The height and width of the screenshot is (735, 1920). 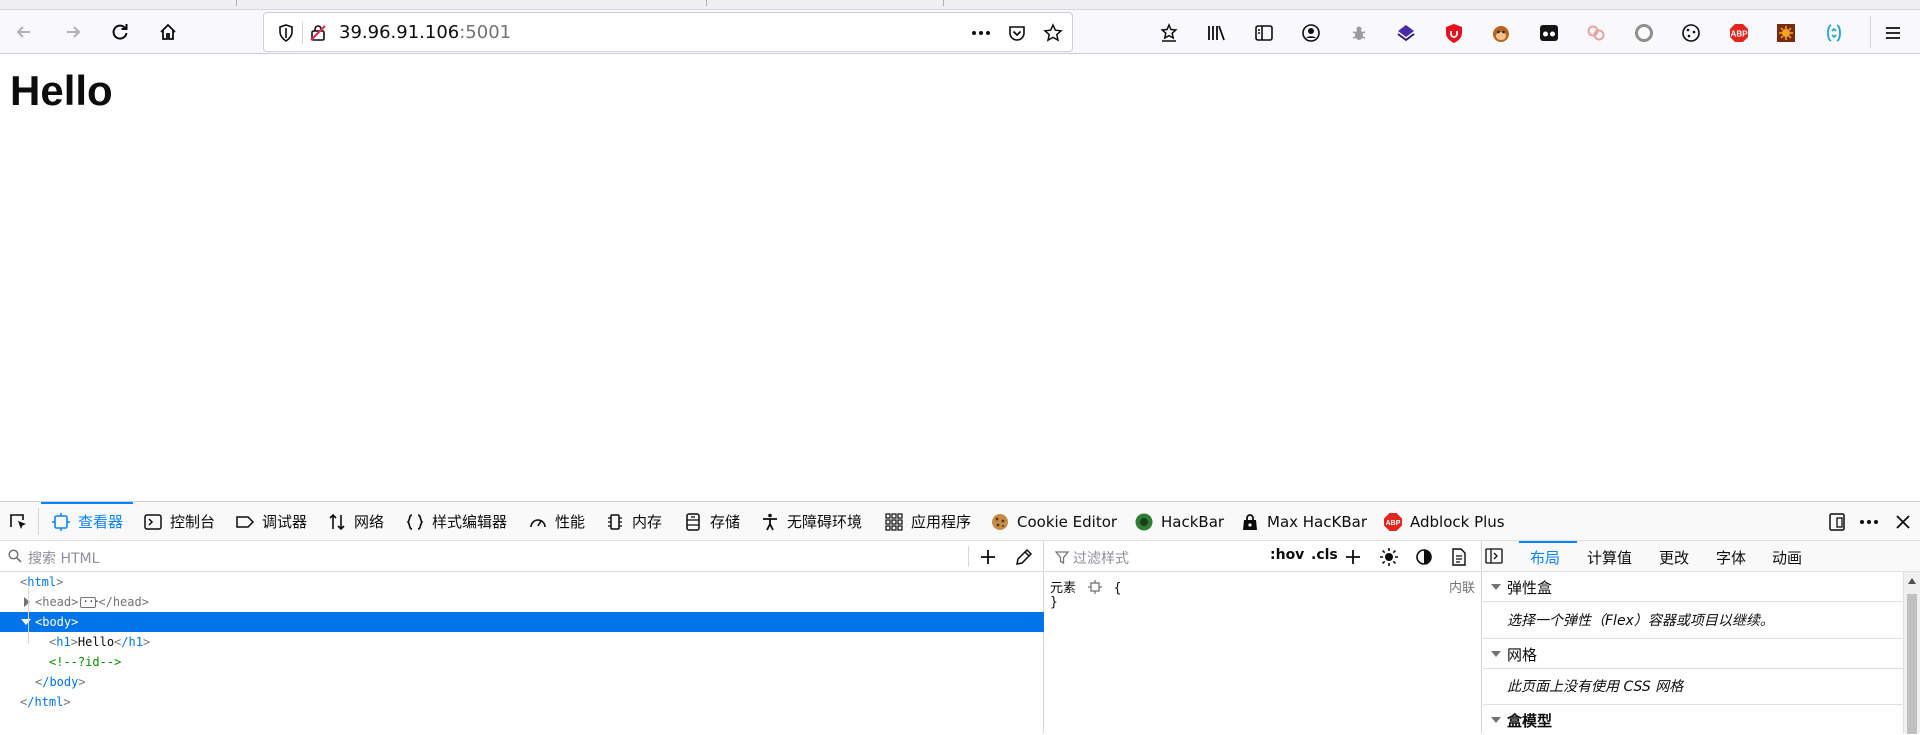 I want to click on url-bar: 39.96.91.106:5001, so click(x=668, y=32).